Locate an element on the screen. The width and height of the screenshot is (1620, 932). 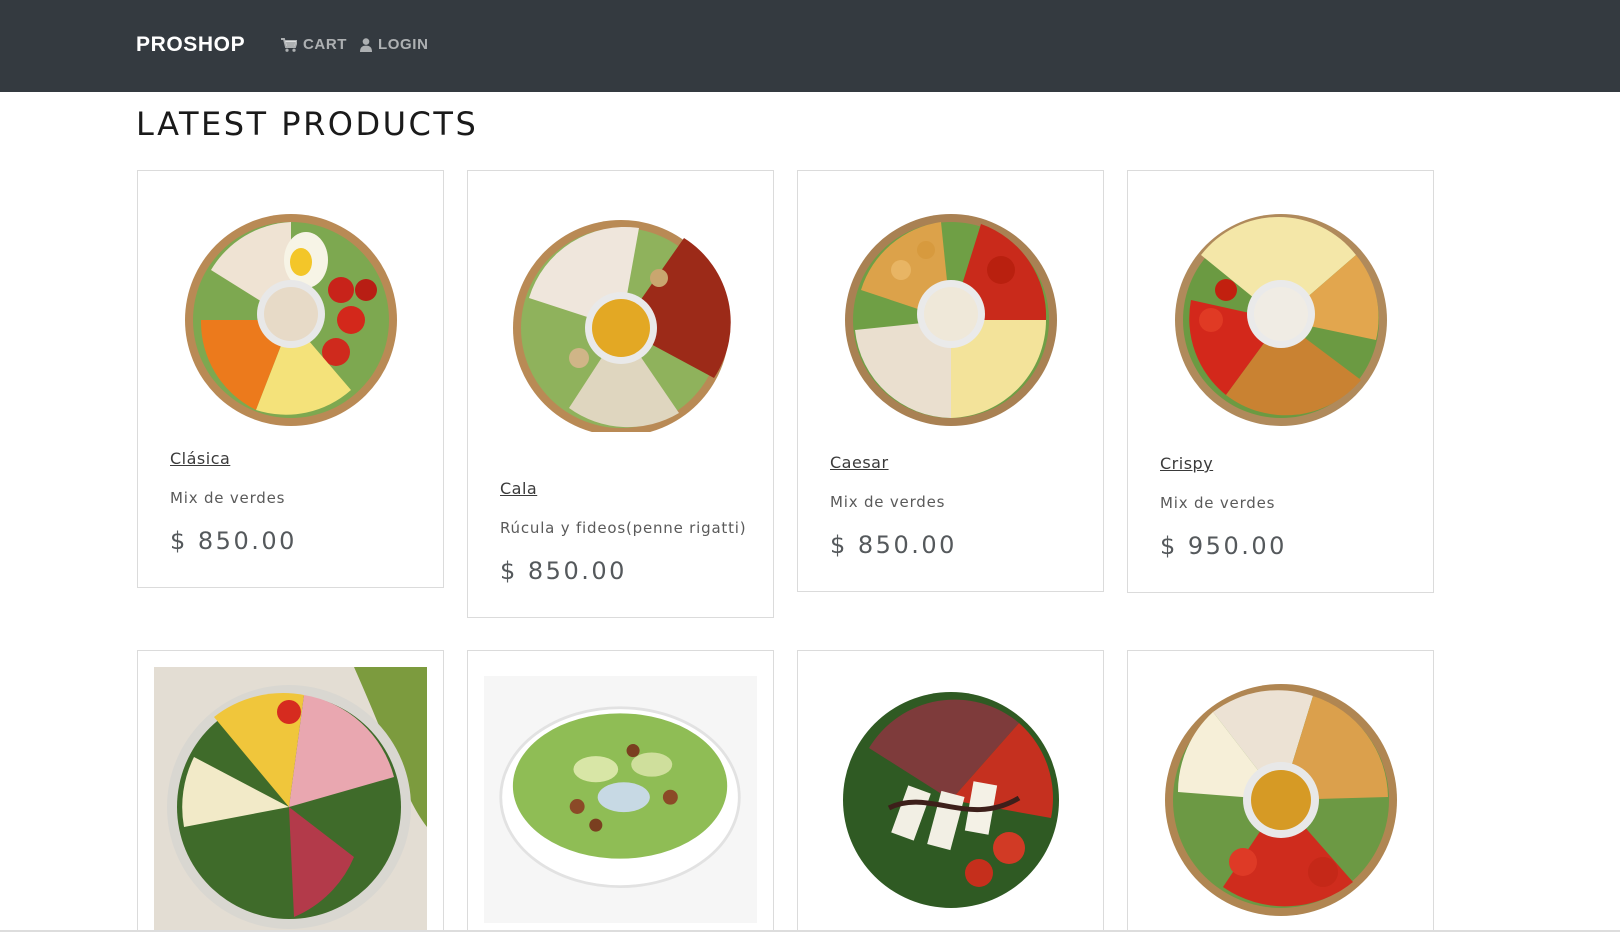
login-label: LOGIN is located at coordinates (403, 44).